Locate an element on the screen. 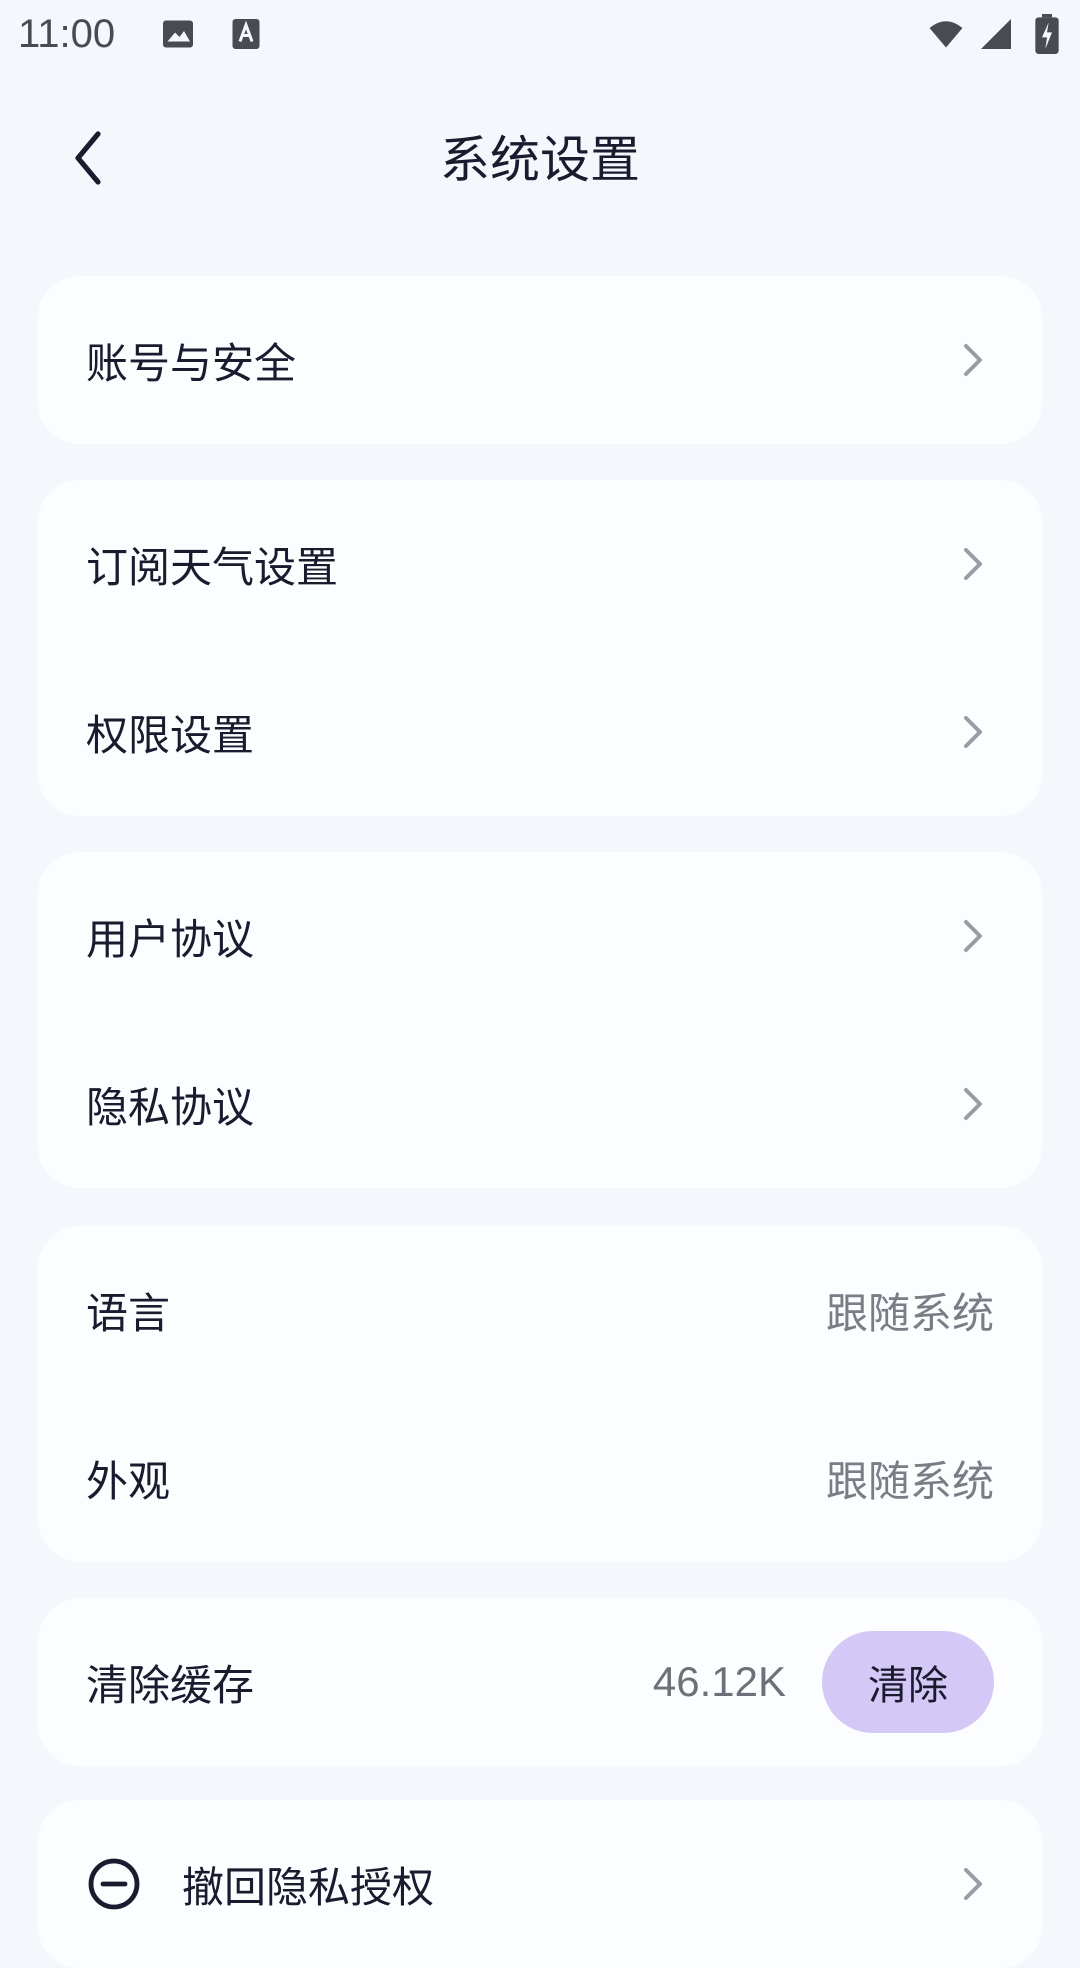 This screenshot has height=1968, width=1080. revoke-privacy-row: 撤回隐私授权 is located at coordinates (540, 1884).